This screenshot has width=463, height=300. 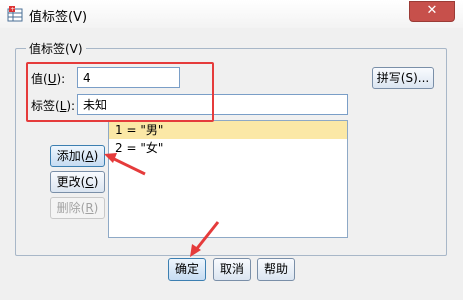 I want to click on help-button: 帮助, so click(x=276, y=269).